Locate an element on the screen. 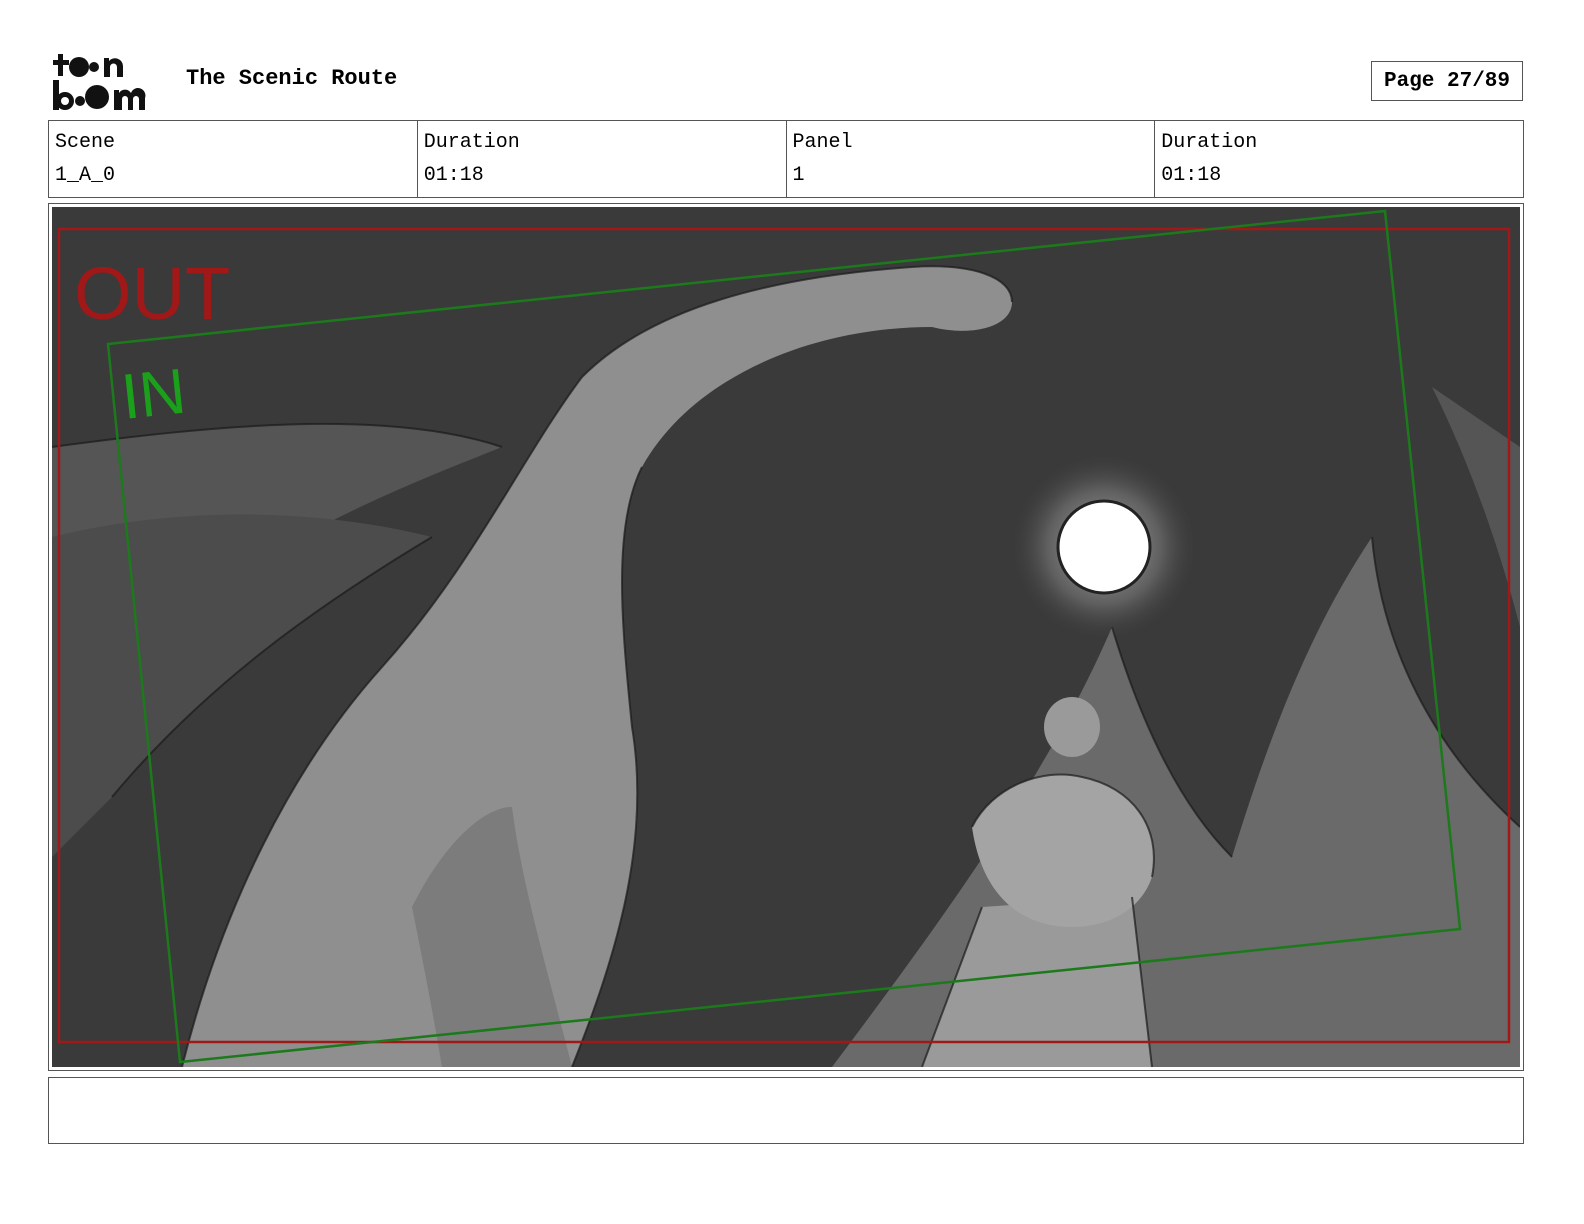 This screenshot has width=1584, height=1224. scene-cell: Scene 1_A_0 is located at coordinates (233, 159).